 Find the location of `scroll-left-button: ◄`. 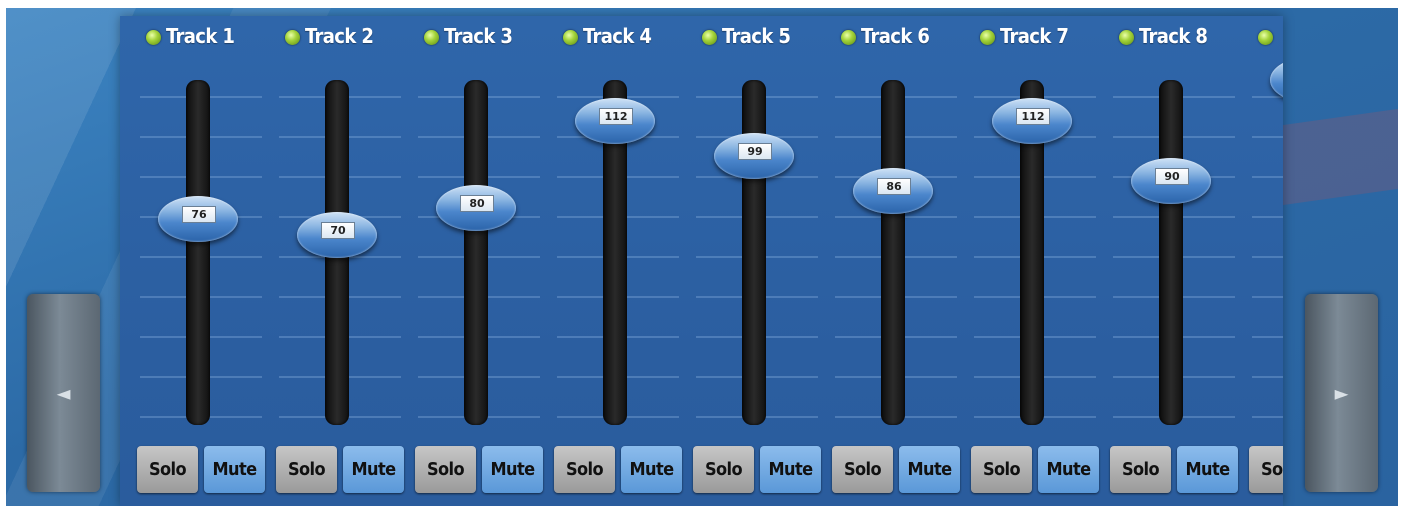

scroll-left-button: ◄ is located at coordinates (63, 393).